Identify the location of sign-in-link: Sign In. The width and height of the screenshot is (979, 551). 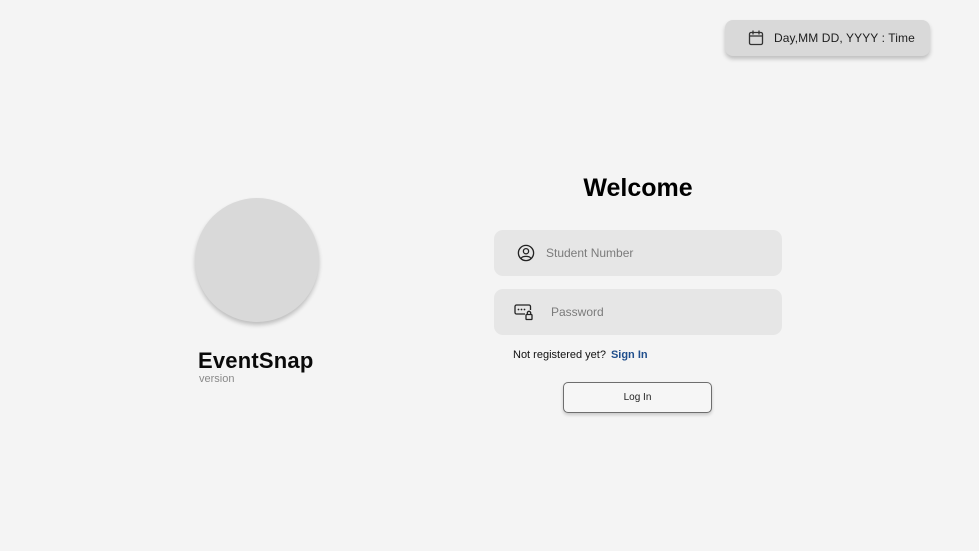
(629, 355).